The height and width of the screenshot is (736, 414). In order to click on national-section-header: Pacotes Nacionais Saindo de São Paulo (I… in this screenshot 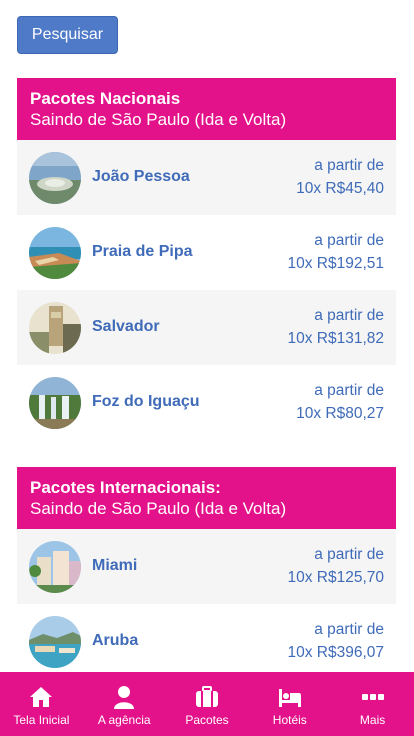, I will do `click(206, 109)`.